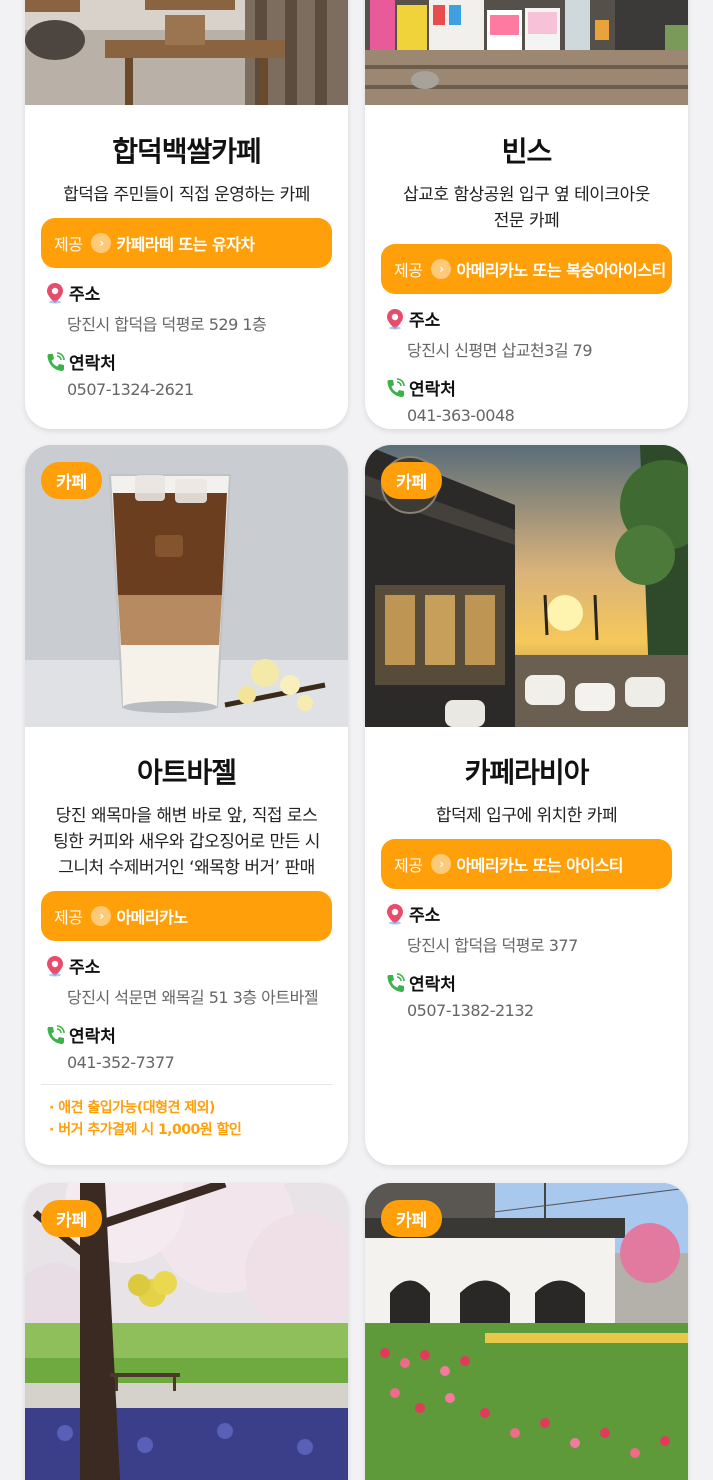  Describe the element at coordinates (132, 1108) in the screenshot. I see `note-item: · 애견 출입가능(대형견 제외)` at that location.